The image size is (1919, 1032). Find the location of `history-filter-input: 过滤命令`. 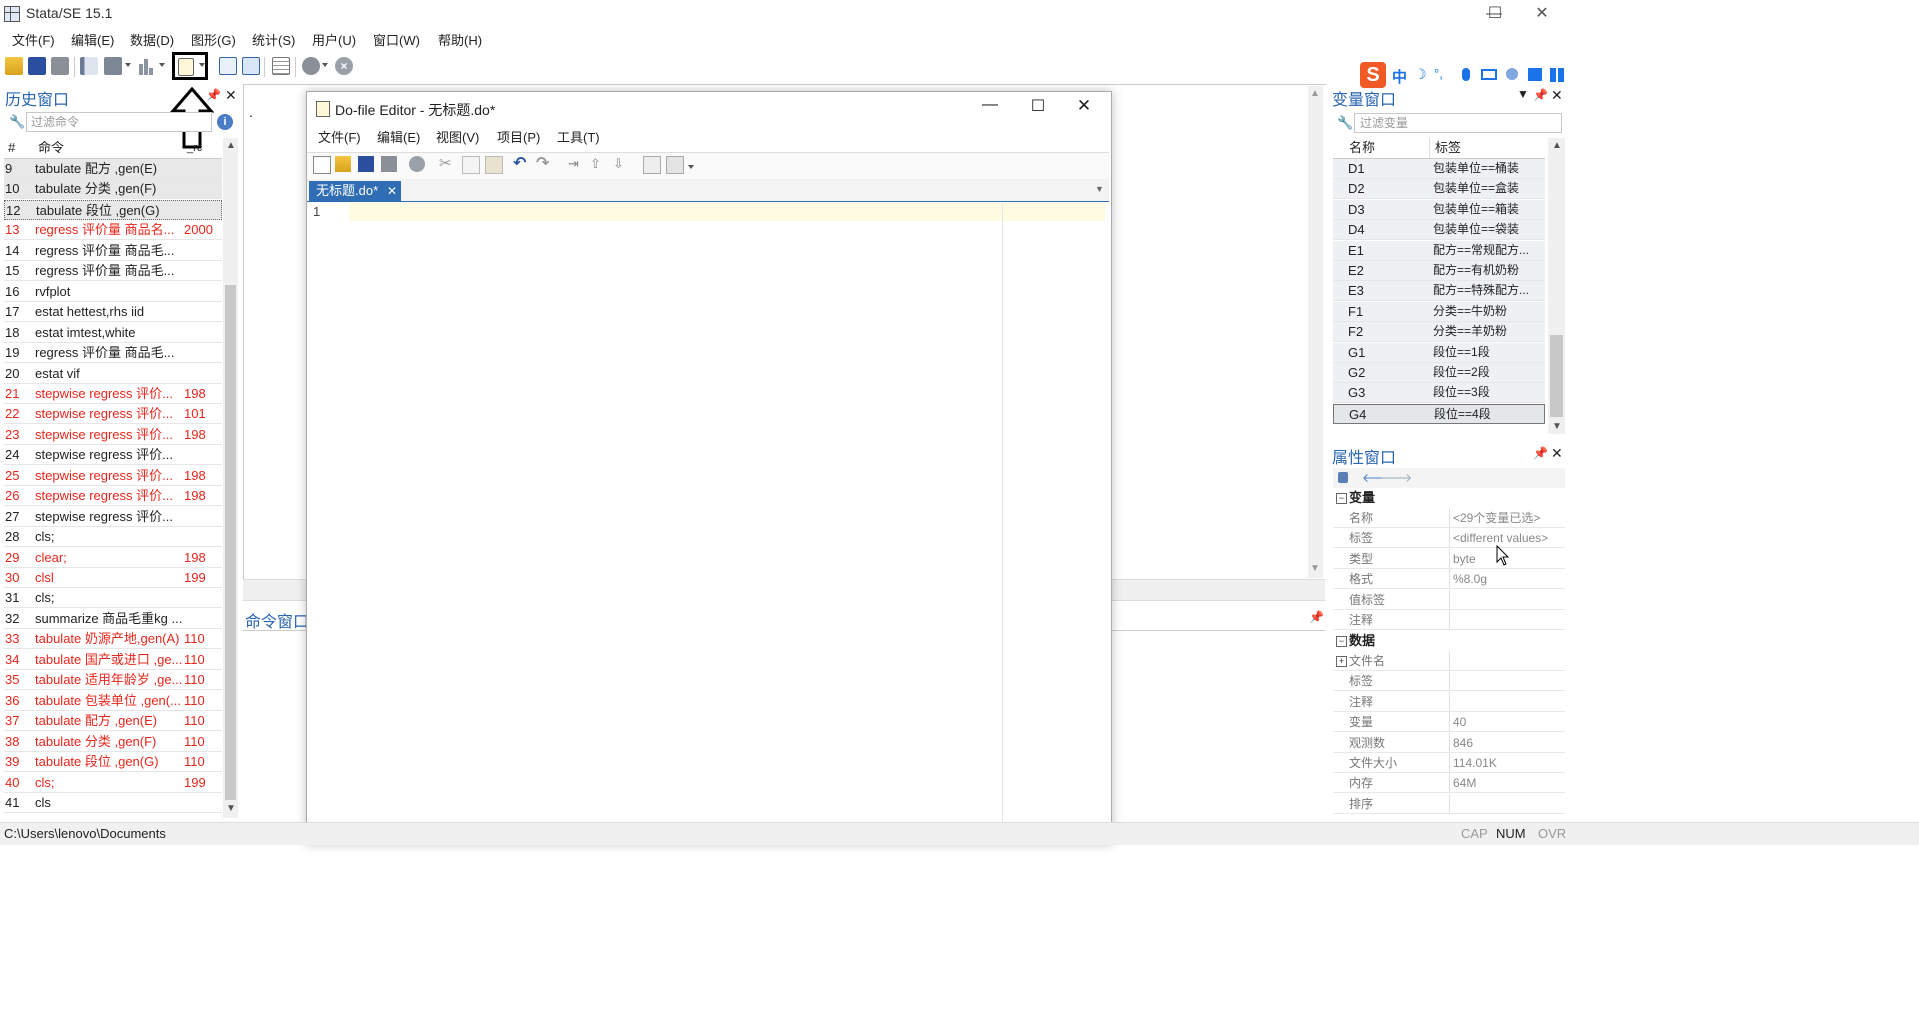

history-filter-input: 过滤命令 is located at coordinates (119, 122).